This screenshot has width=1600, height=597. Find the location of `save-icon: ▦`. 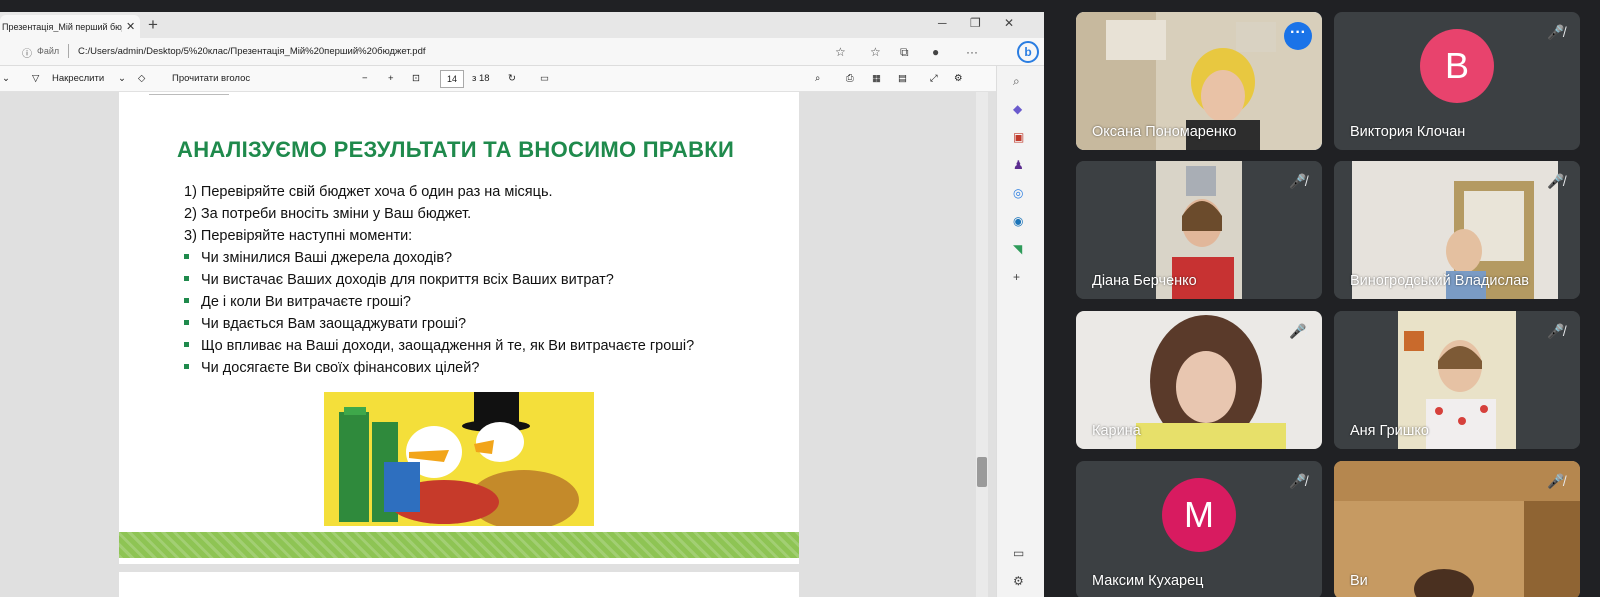

save-icon: ▦ is located at coordinates (876, 78).